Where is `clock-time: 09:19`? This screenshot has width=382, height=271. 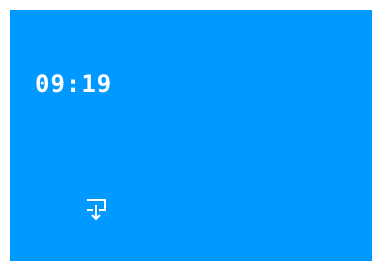
clock-time: 09:19 is located at coordinates (74, 84).